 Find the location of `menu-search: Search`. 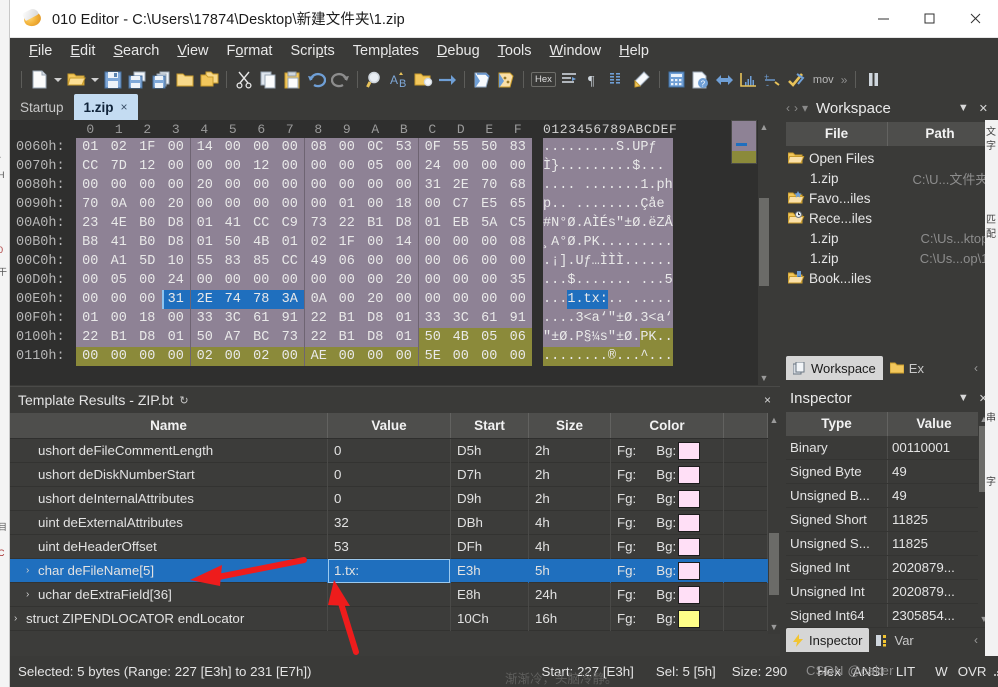

menu-search: Search is located at coordinates (136, 51).